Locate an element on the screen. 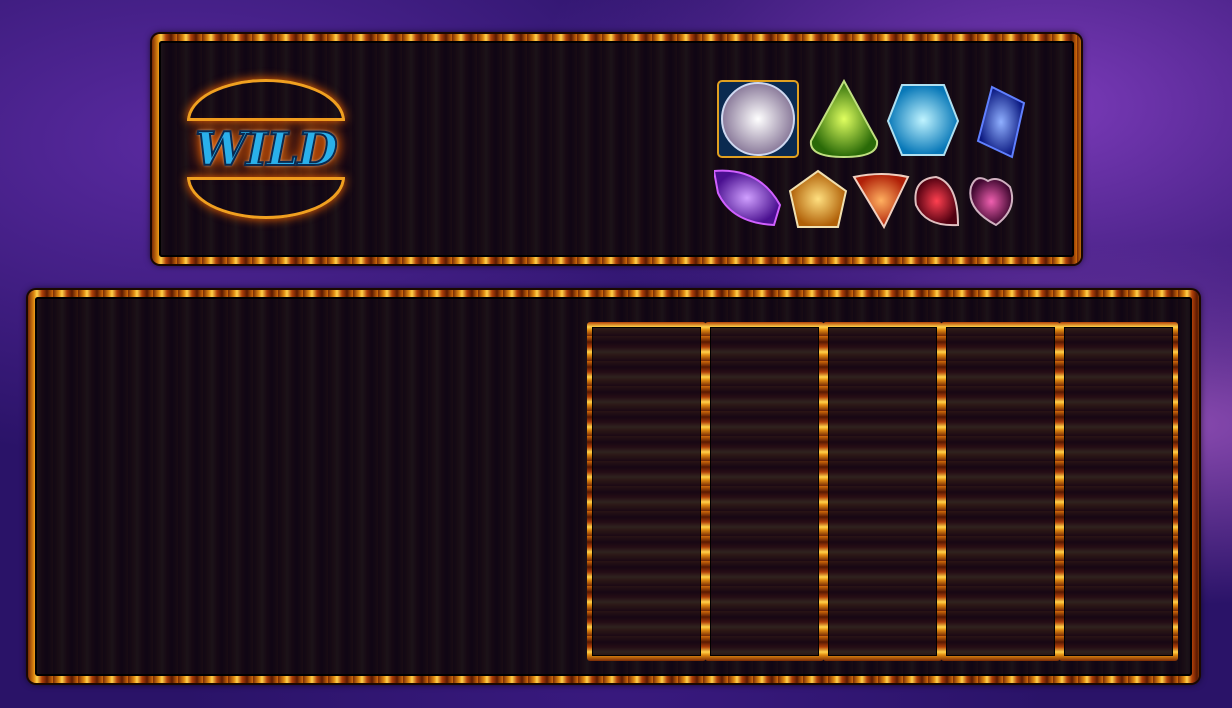  amethyst-gem-icon is located at coordinates (748, 198).